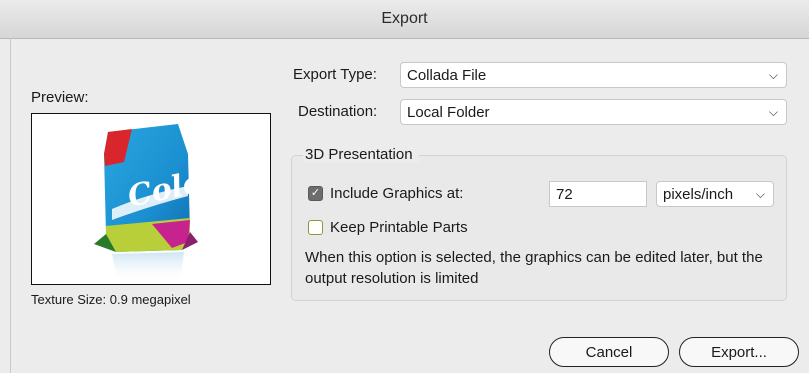  Describe the element at coordinates (397, 193) in the screenshot. I see `include-graphics-label: Include Graphics at:` at that location.